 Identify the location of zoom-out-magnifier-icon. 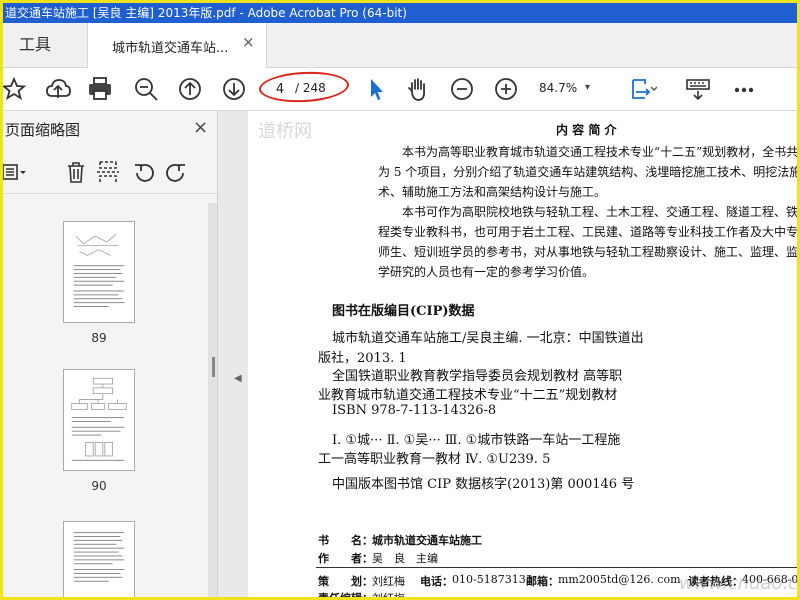
(146, 89).